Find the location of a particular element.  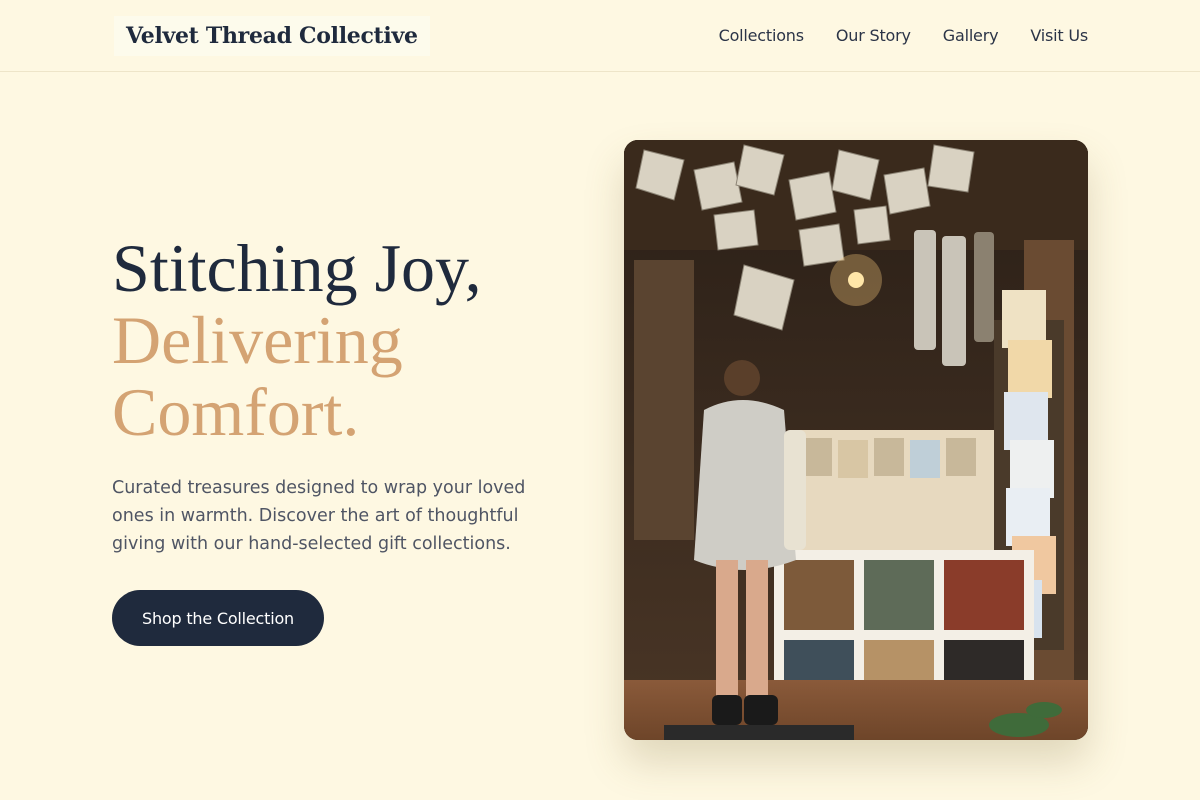

hero-title: Stitching Joy, Delivering Comfort. is located at coordinates (297, 340).